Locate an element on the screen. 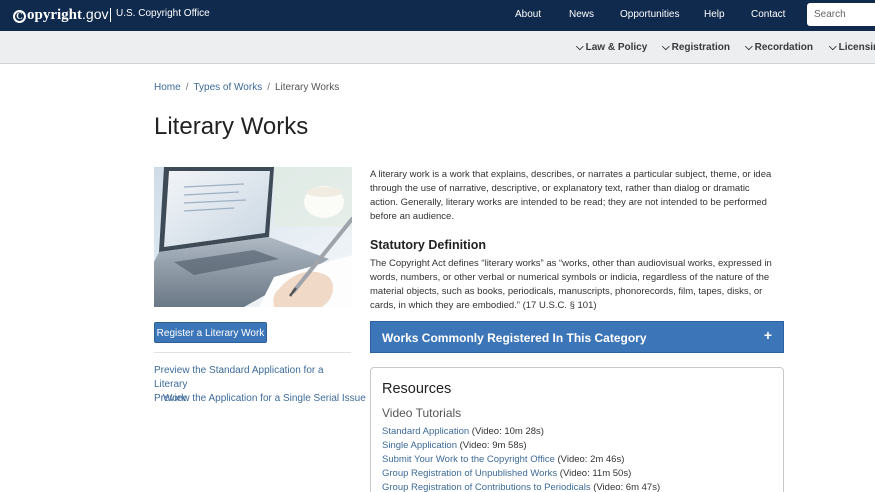 This screenshot has width=875, height=492. subnav-recordation: ⌵ Recordation is located at coordinates (779, 48).